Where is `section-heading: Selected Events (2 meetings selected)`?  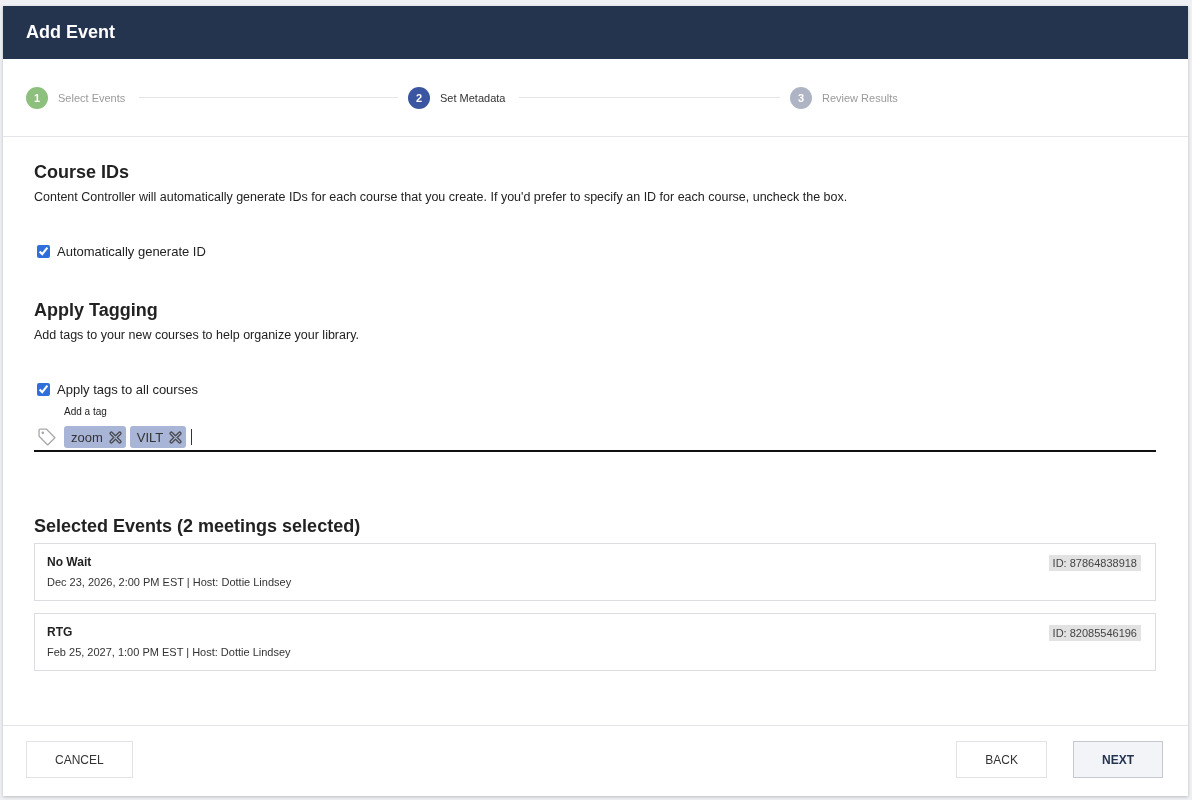
section-heading: Selected Events (2 meetings selected) is located at coordinates (197, 526).